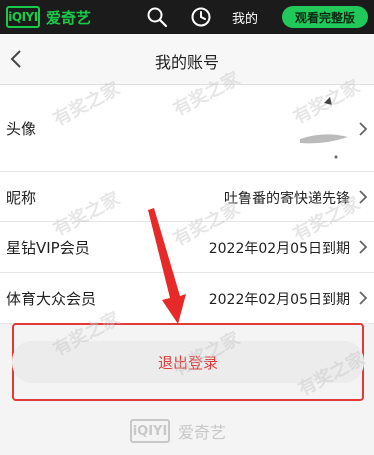 This screenshot has height=455, width=374. What do you see at coordinates (201, 17) in the screenshot?
I see `history-icon` at bounding box center [201, 17].